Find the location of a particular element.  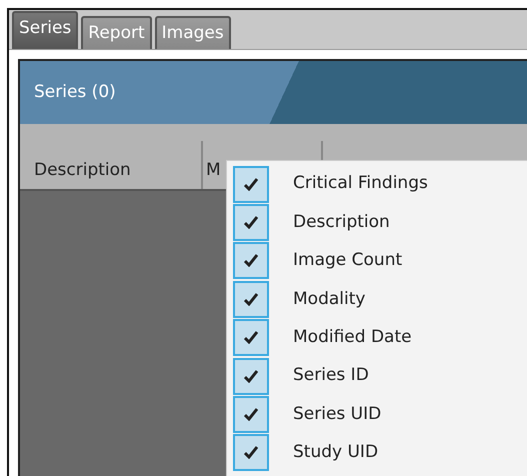

menu-item: Study UID is located at coordinates (335, 453).